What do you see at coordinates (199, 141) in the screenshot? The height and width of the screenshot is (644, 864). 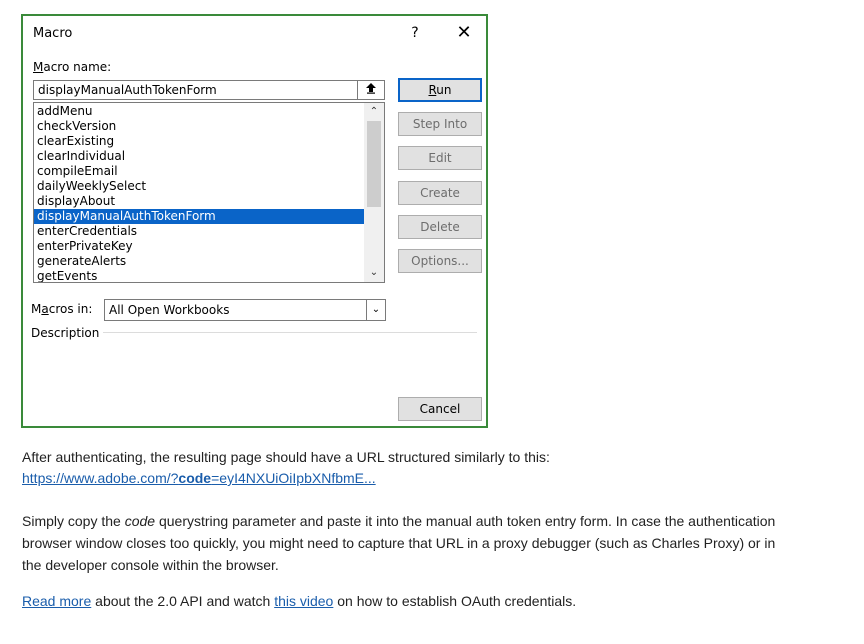 I see `list-item: clearExisting` at bounding box center [199, 141].